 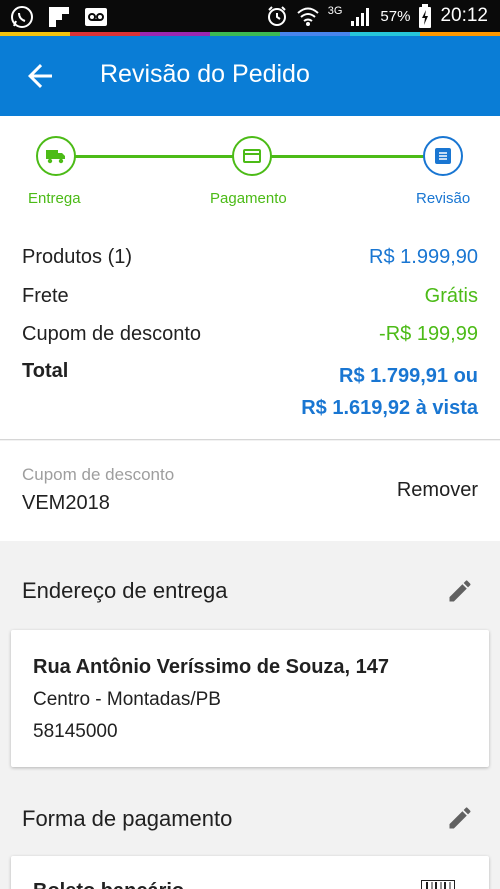 What do you see at coordinates (276, 16) in the screenshot?
I see `alarm-icon` at bounding box center [276, 16].